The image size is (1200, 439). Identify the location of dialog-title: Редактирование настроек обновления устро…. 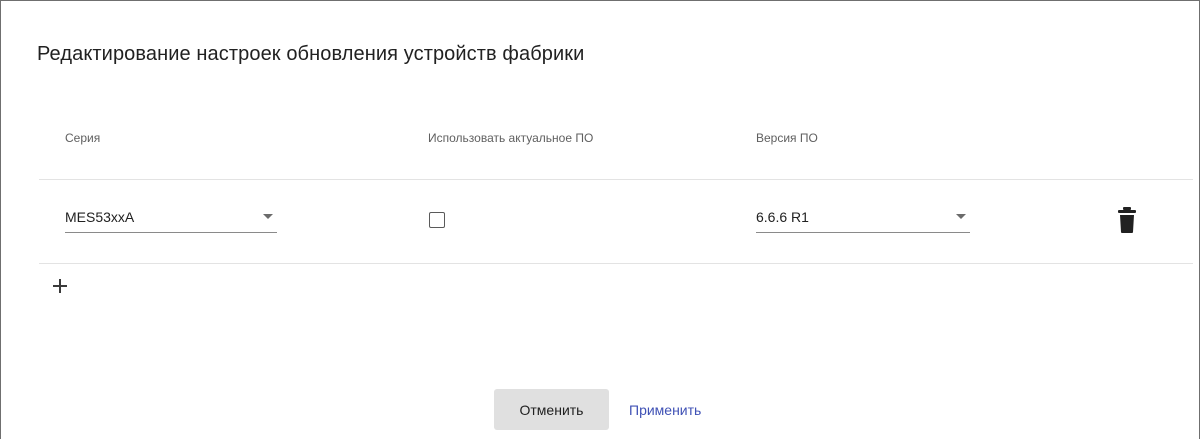
(311, 54).